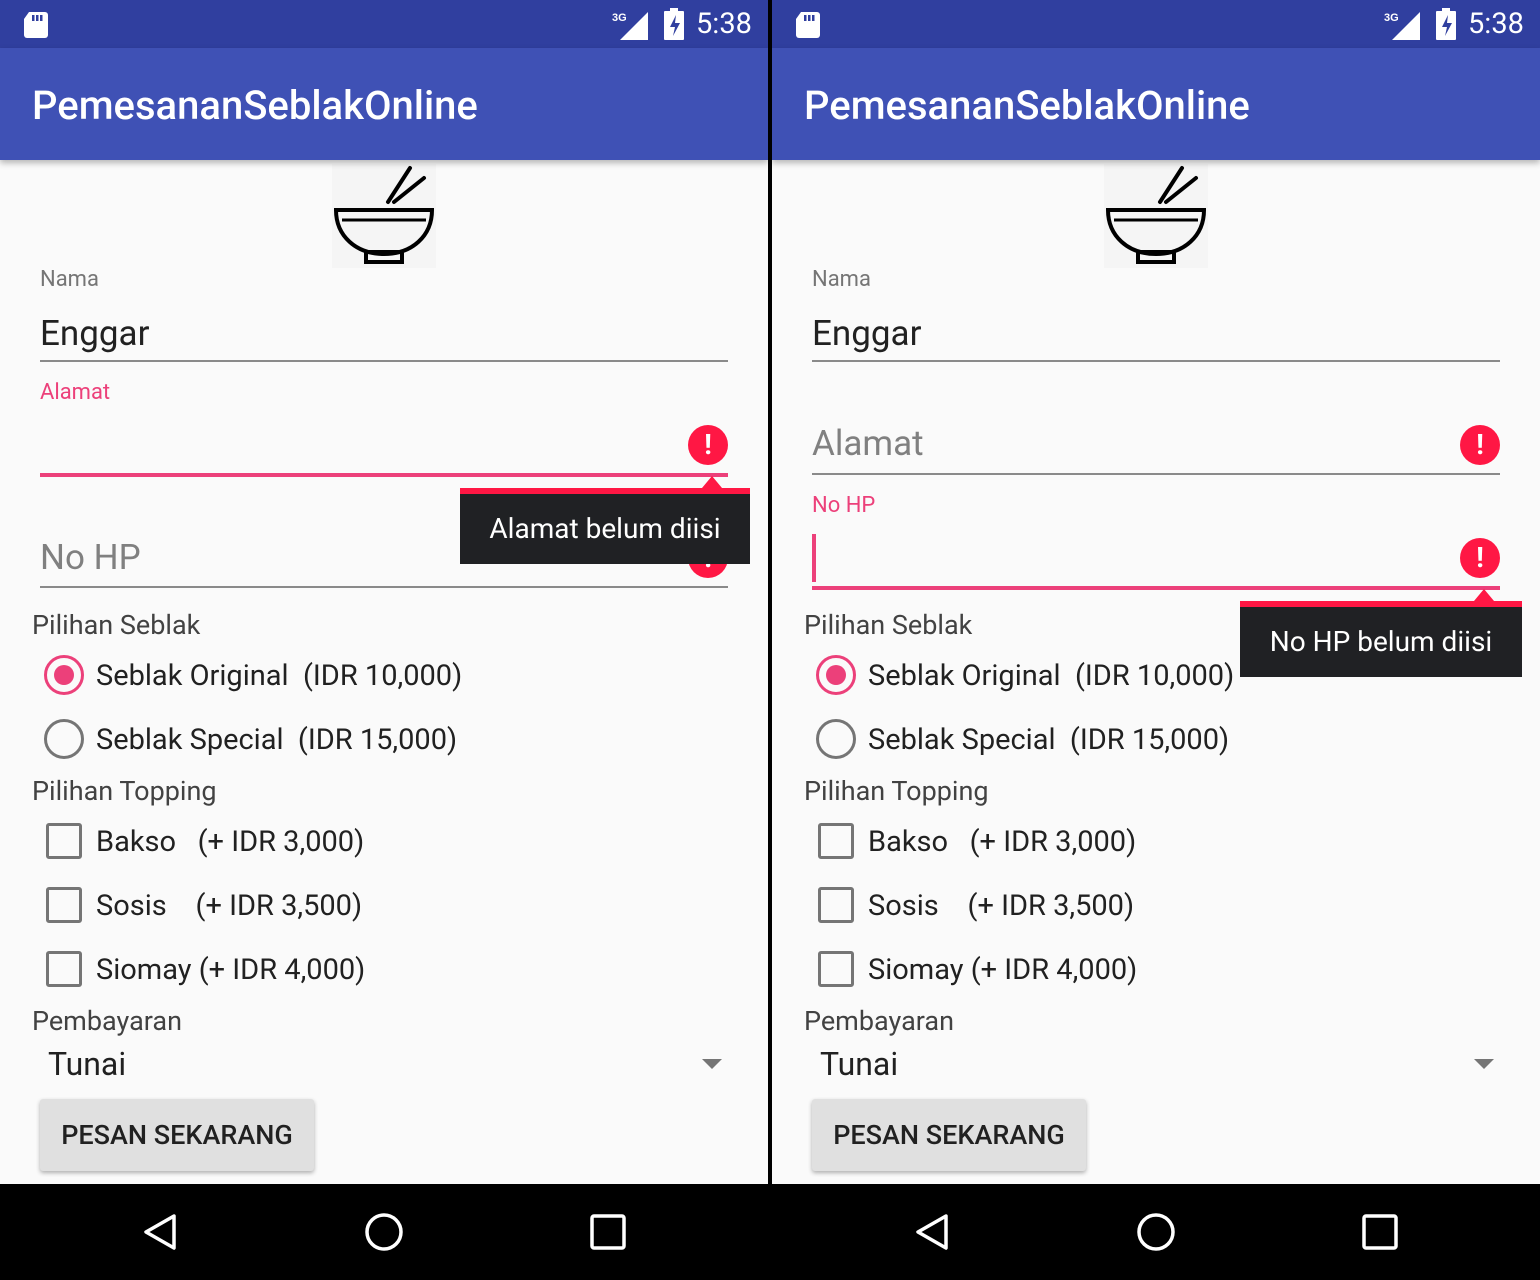 The image size is (1540, 1280). Describe the element at coordinates (605, 528) in the screenshot. I see `tooltip-text: Alamat belum diisi` at that location.